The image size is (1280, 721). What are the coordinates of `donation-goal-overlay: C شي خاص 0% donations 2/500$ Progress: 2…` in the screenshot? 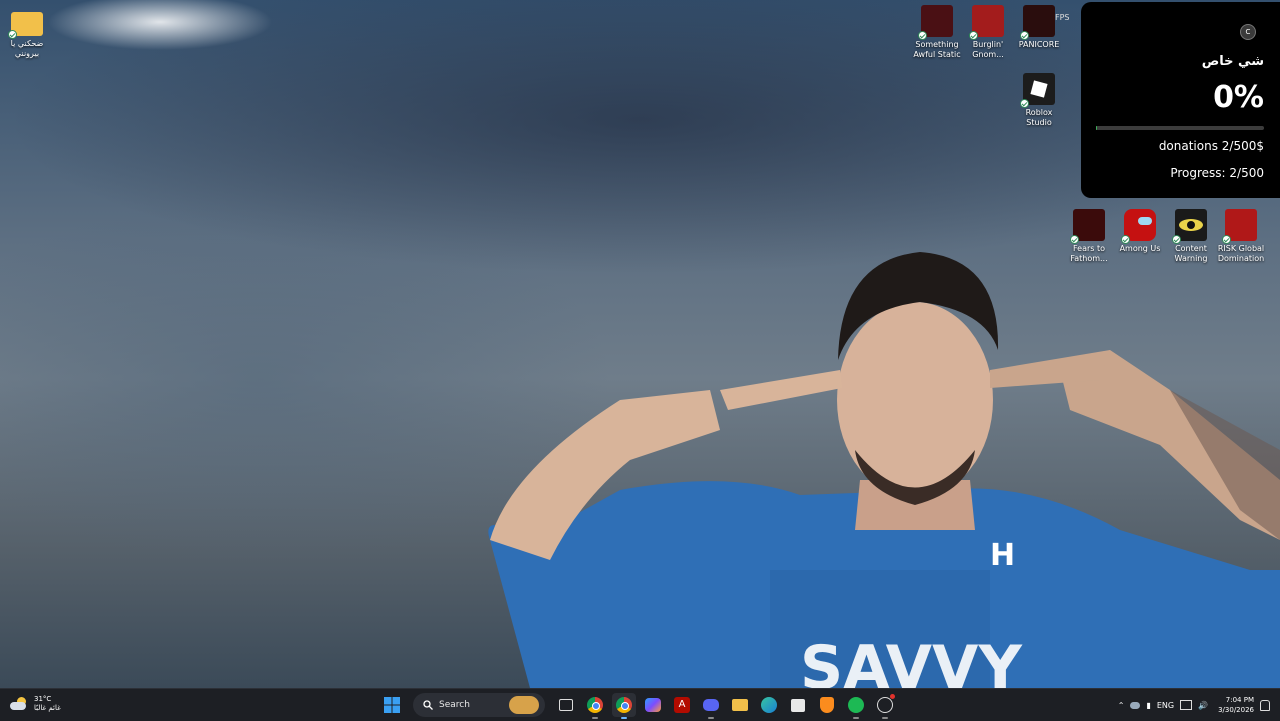 It's located at (1180, 100).